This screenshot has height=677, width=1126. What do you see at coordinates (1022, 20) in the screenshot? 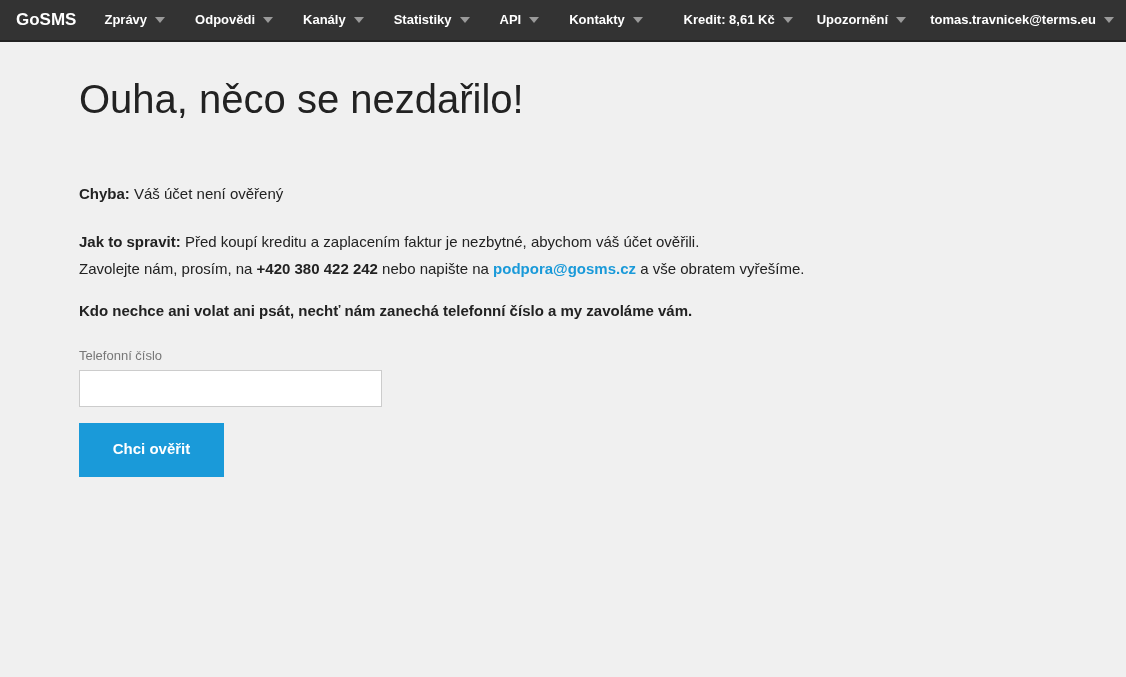
I see `nav-menu: tomas.travnicek@terms.eu` at bounding box center [1022, 20].